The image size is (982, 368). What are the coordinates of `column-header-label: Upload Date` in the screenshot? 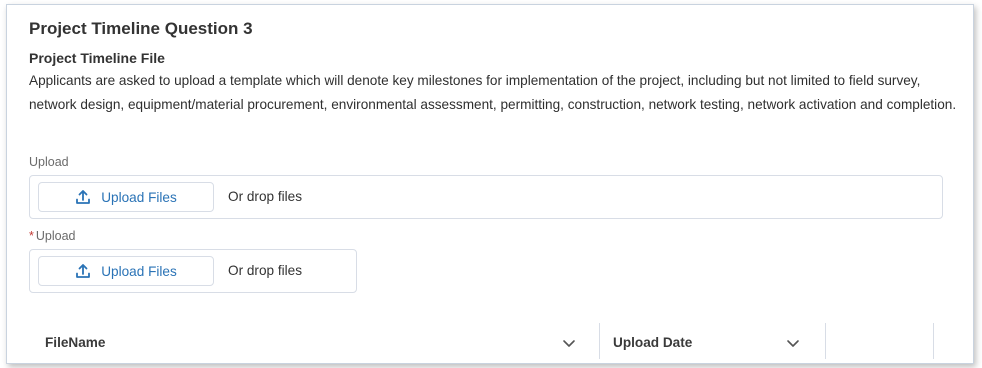 It's located at (653, 342).